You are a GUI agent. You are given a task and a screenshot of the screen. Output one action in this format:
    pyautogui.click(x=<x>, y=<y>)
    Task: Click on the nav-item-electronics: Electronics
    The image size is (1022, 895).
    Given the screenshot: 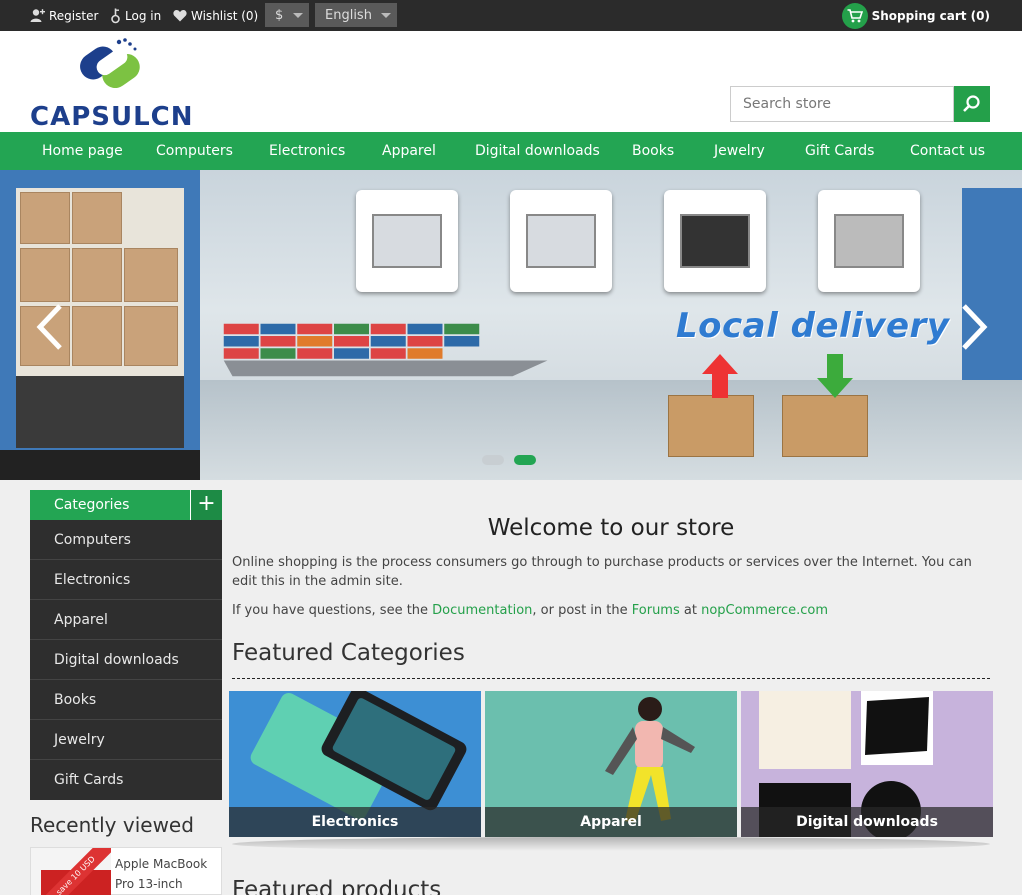 What is the action you would take?
    pyautogui.click(x=307, y=151)
    